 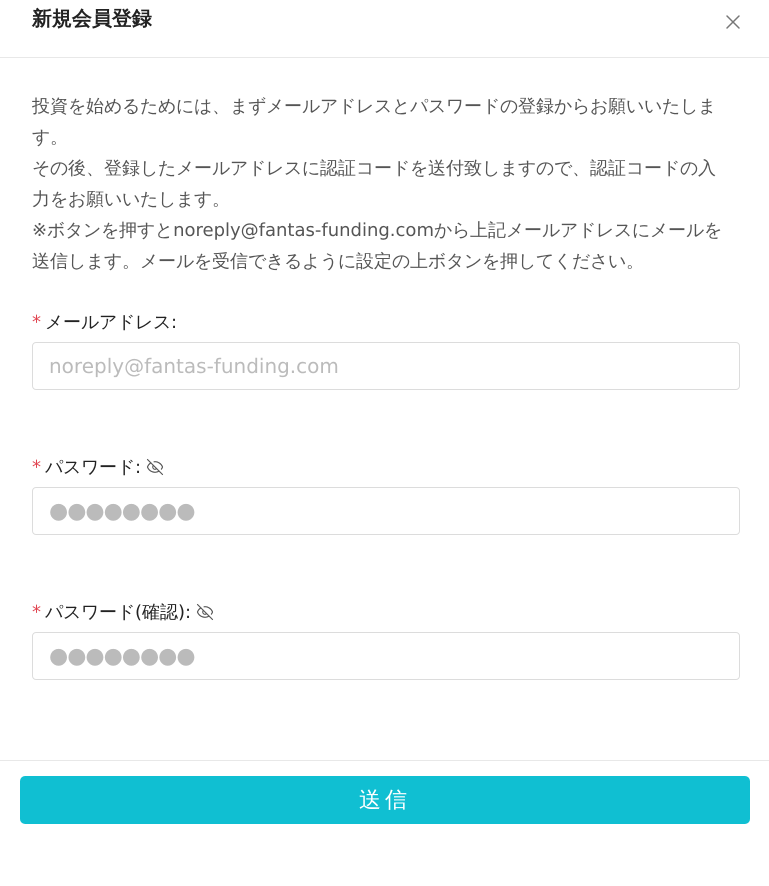 I want to click on intro-text: その後、登録したメールアドレスに認証コードを送付致しますので、認証コードの入力をお願いいたします。, so click(x=374, y=184).